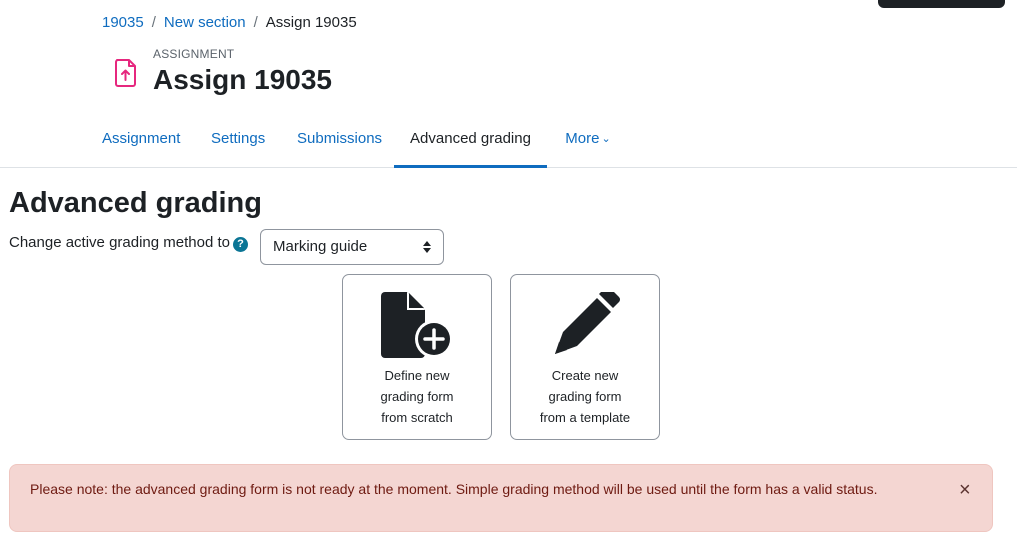 This screenshot has width=1017, height=541. What do you see at coordinates (119, 242) in the screenshot?
I see `grading-method-label-text: Change active grading method to` at bounding box center [119, 242].